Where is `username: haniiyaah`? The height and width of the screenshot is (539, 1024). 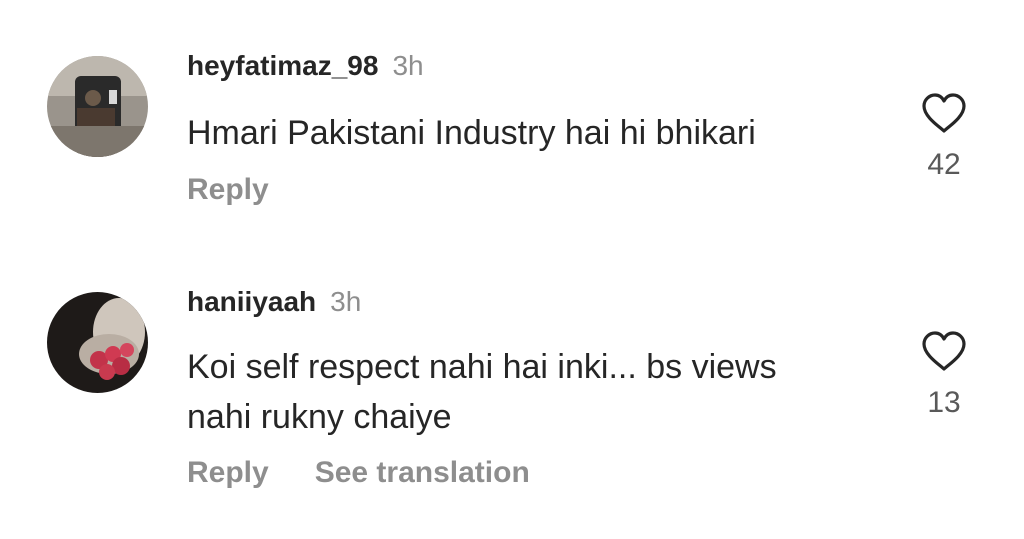 username: haniiyaah is located at coordinates (251, 301).